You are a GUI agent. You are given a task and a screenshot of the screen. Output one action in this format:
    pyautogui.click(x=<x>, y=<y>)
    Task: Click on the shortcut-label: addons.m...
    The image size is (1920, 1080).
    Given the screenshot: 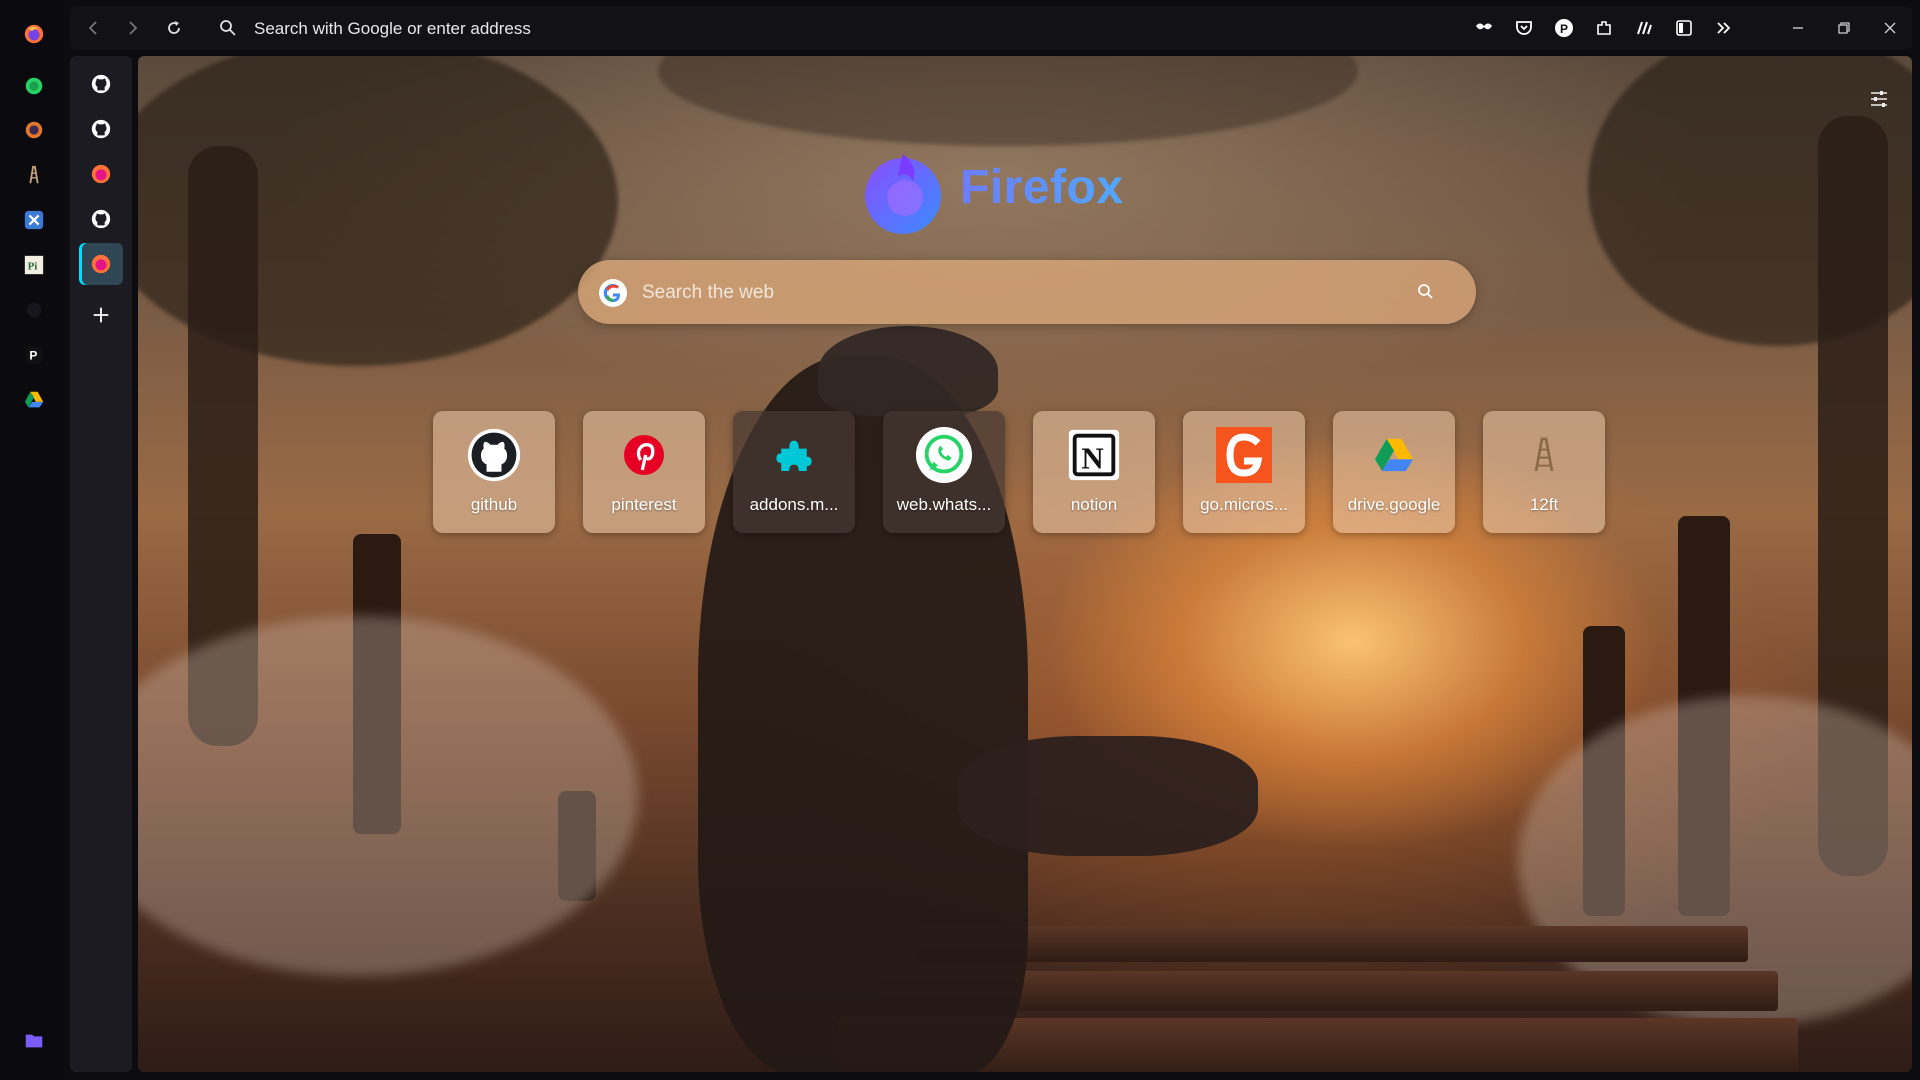 What is the action you would take?
    pyautogui.click(x=794, y=504)
    